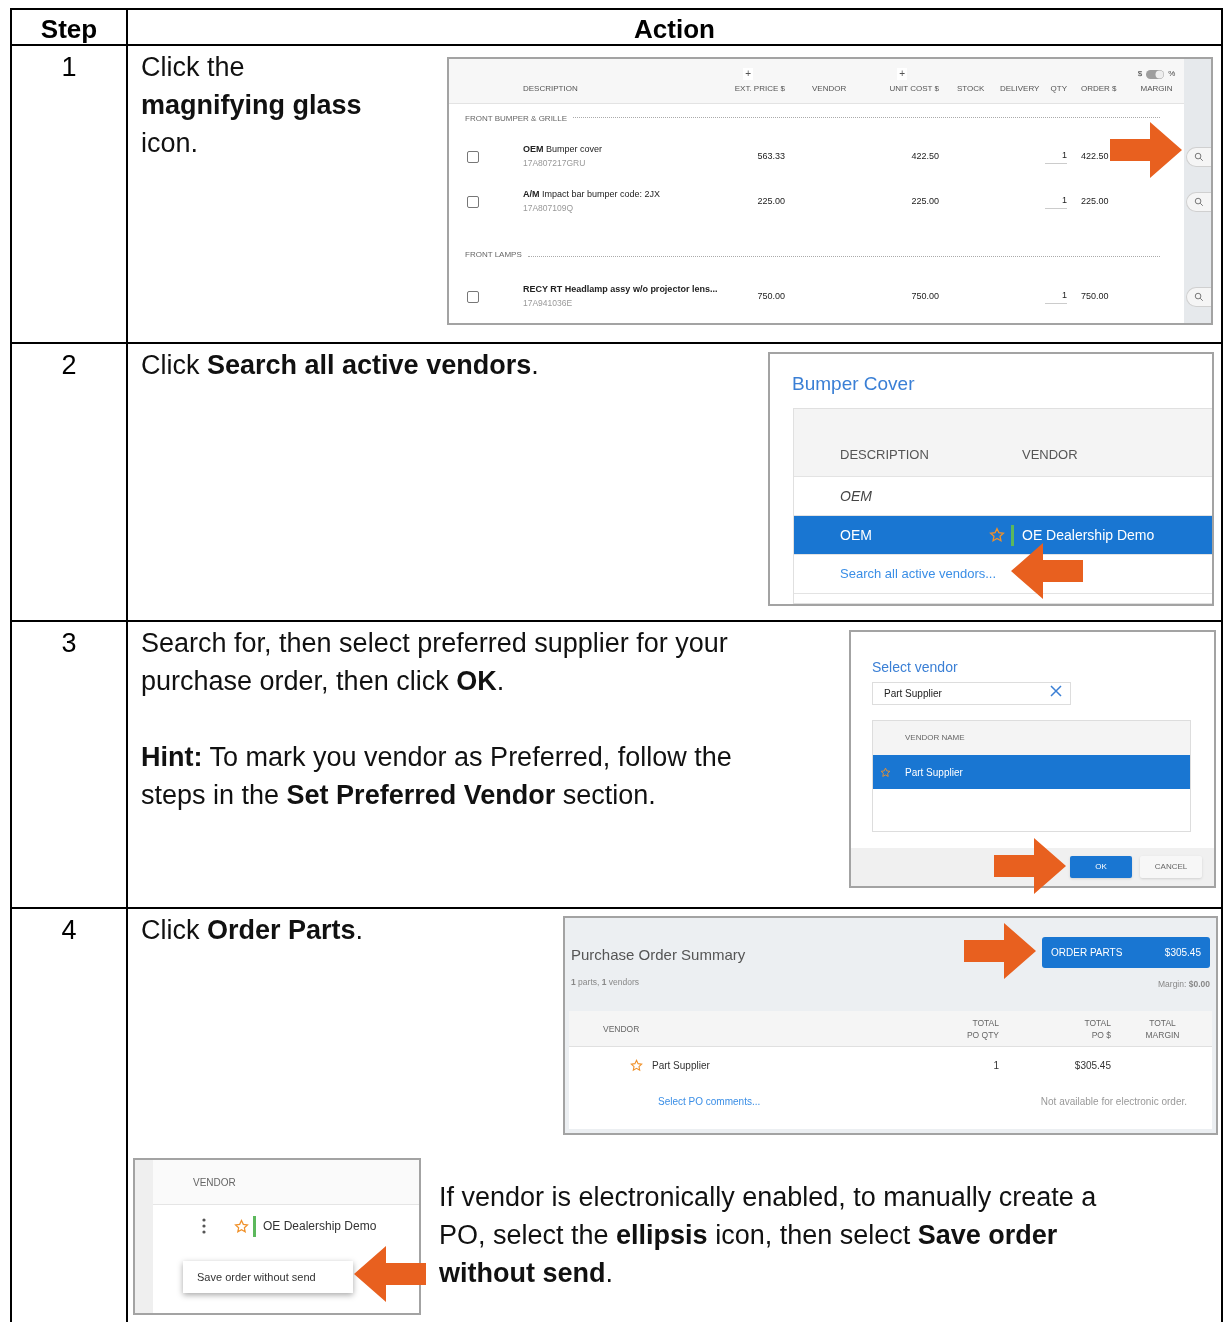 Image resolution: width=1223 pixels, height=1322 pixels. What do you see at coordinates (1101, 867) in the screenshot?
I see `dialog-button: OK` at bounding box center [1101, 867].